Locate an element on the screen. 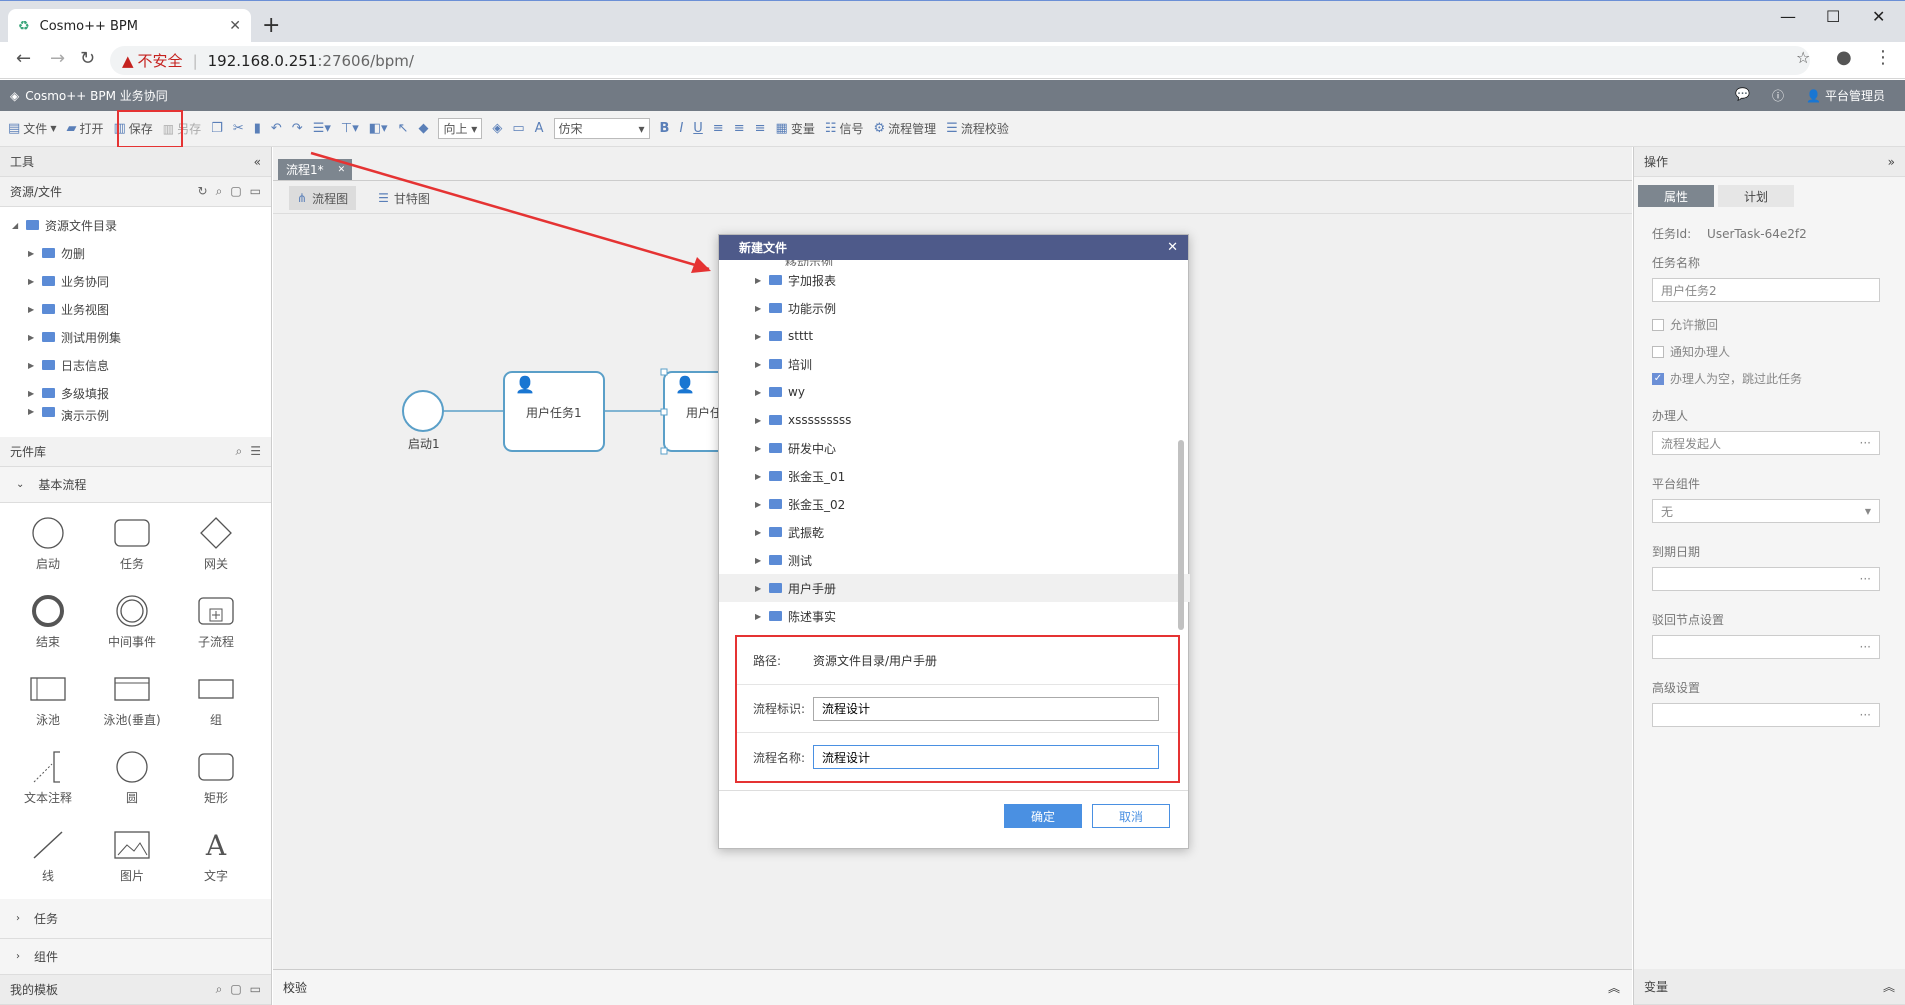 This screenshot has width=1905, height=1005. browser-tab: ♻ Cosmo++ BPM ✕ is located at coordinates (129, 26).